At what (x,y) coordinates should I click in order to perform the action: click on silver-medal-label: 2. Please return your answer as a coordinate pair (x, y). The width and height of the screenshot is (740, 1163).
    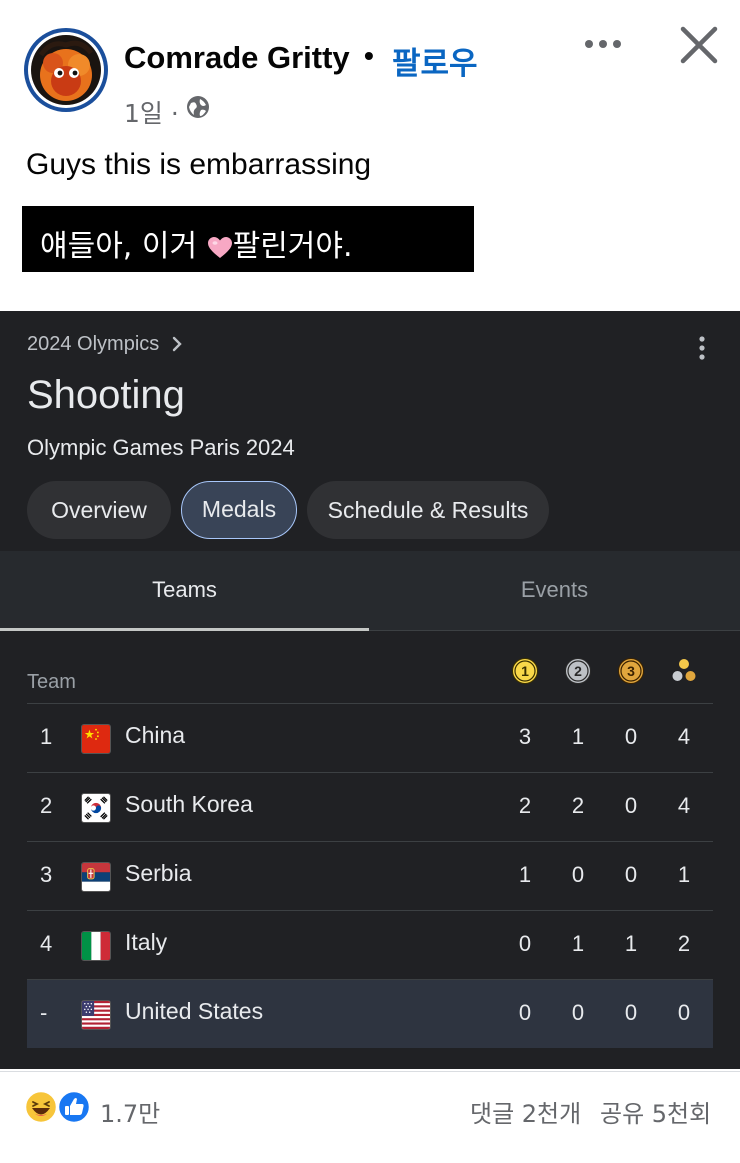
    Looking at the image, I should click on (578, 671).